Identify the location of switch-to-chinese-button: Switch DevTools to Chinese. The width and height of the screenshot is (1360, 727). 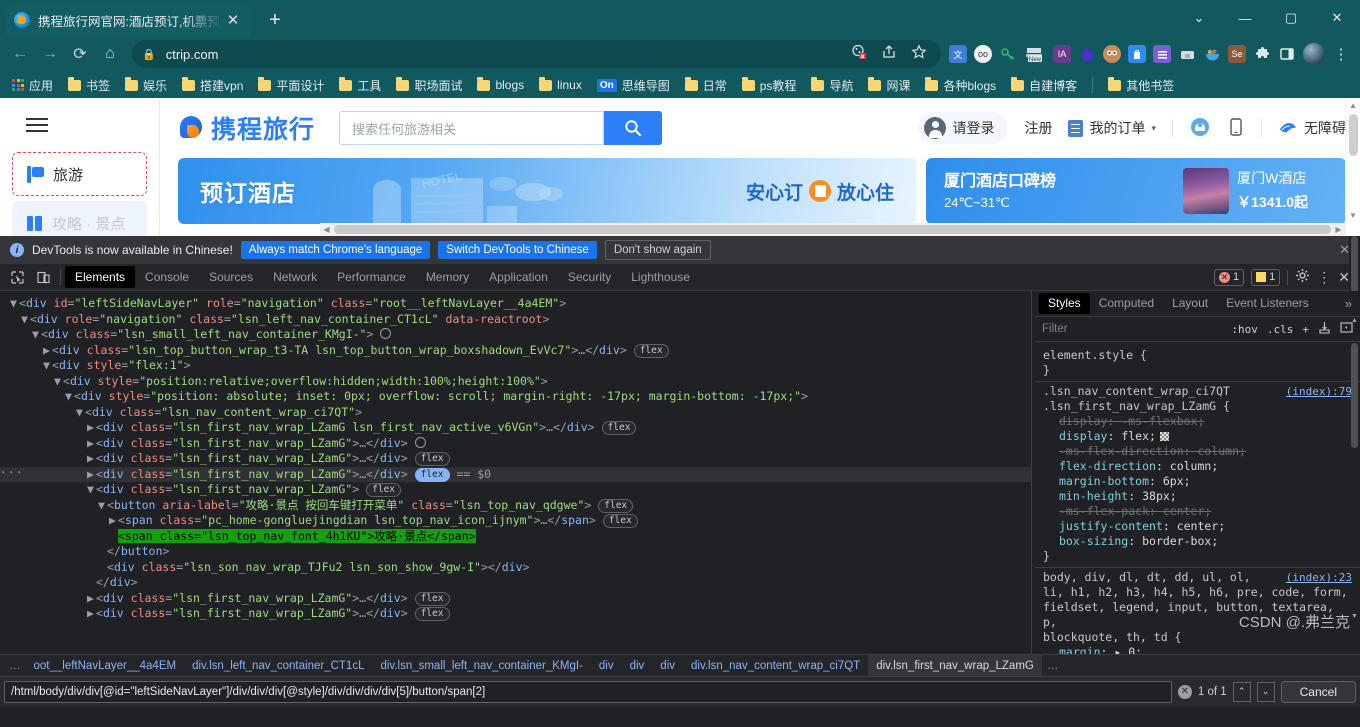
(517, 250).